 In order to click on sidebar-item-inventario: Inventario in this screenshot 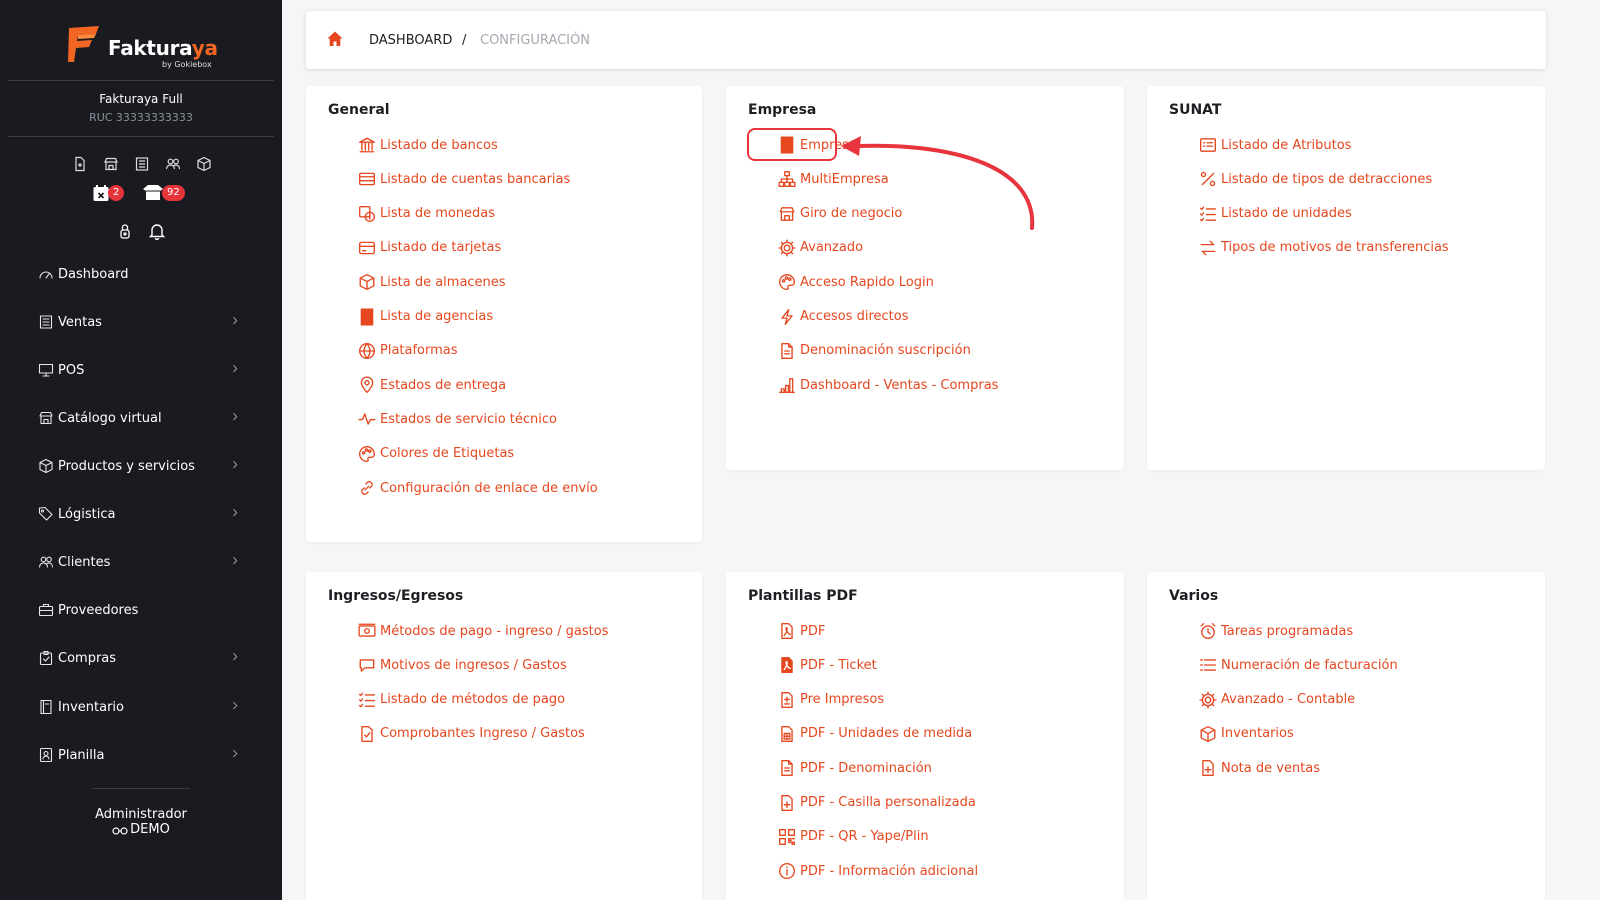, I will do `click(140, 707)`.